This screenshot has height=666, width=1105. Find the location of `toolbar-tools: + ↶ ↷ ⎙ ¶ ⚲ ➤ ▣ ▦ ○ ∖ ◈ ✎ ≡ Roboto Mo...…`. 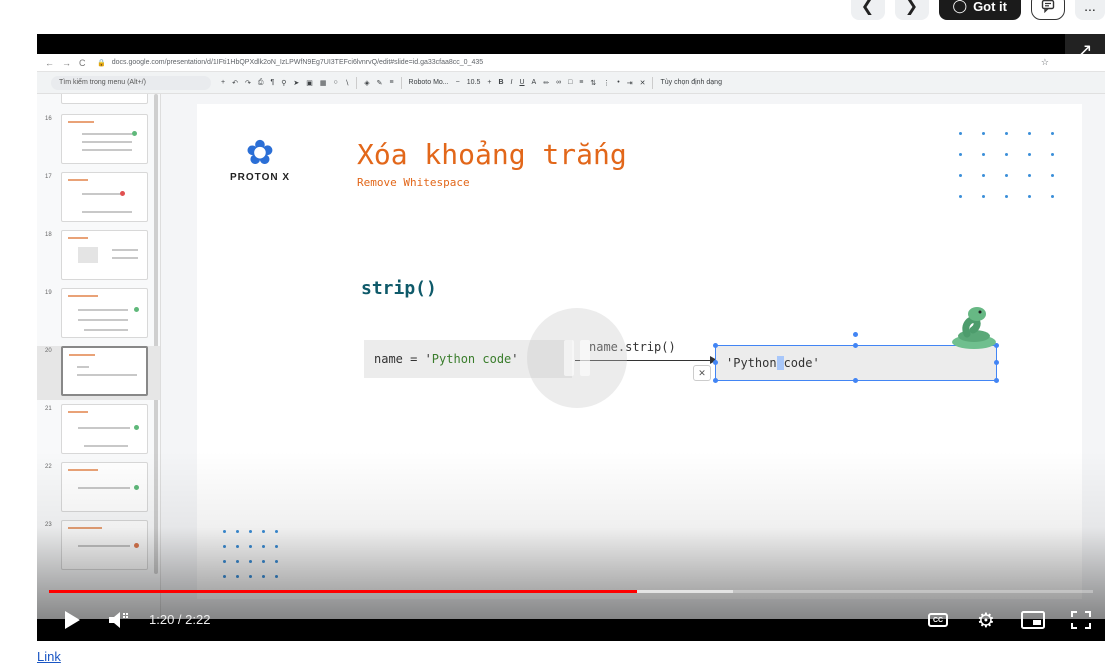

toolbar-tools: + ↶ ↷ ⎙ ¶ ⚲ ➤ ▣ ▦ ○ ∖ ◈ ✎ ≡ Roboto Mo...… is located at coordinates (471, 82).